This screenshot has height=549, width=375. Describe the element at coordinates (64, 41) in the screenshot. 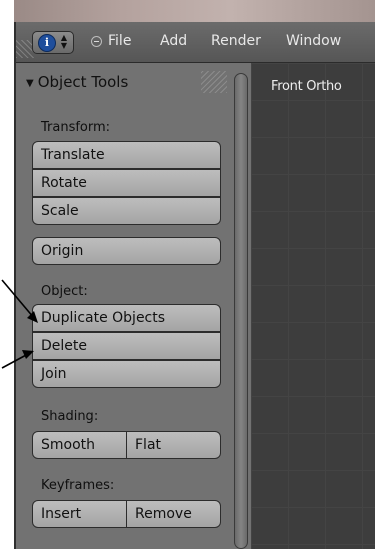

I see `up-down-arrows-icon: ▲ ▼` at that location.